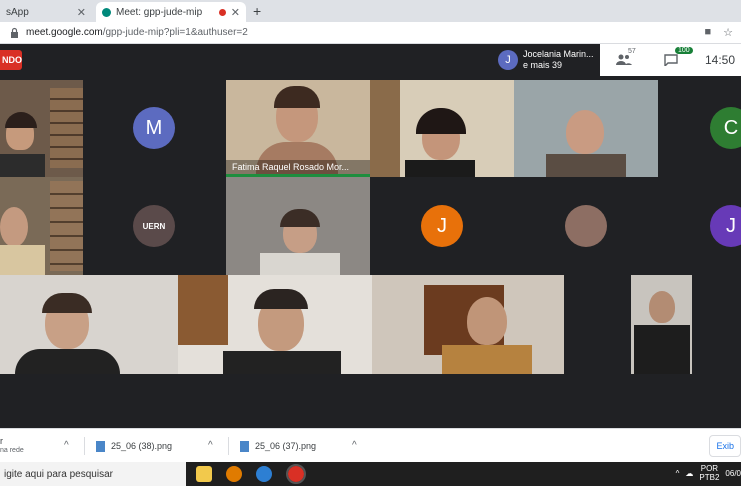 This screenshot has height=486, width=741. I want to click on participants-count: 57, so click(632, 51).